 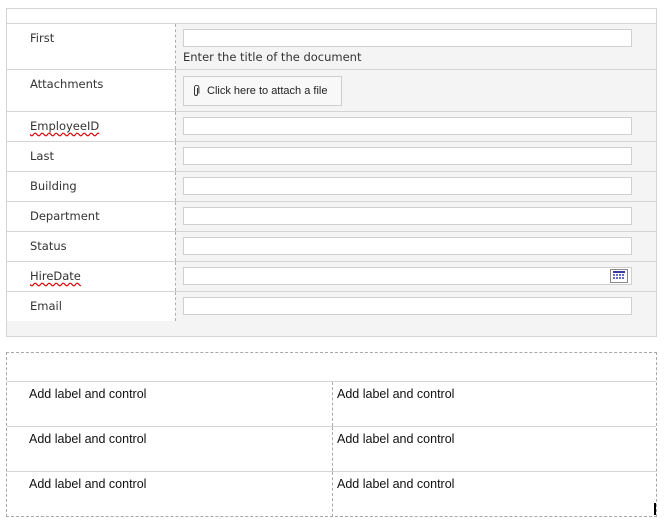 What do you see at coordinates (91, 46) in the screenshot?
I see `label-cell: First` at bounding box center [91, 46].